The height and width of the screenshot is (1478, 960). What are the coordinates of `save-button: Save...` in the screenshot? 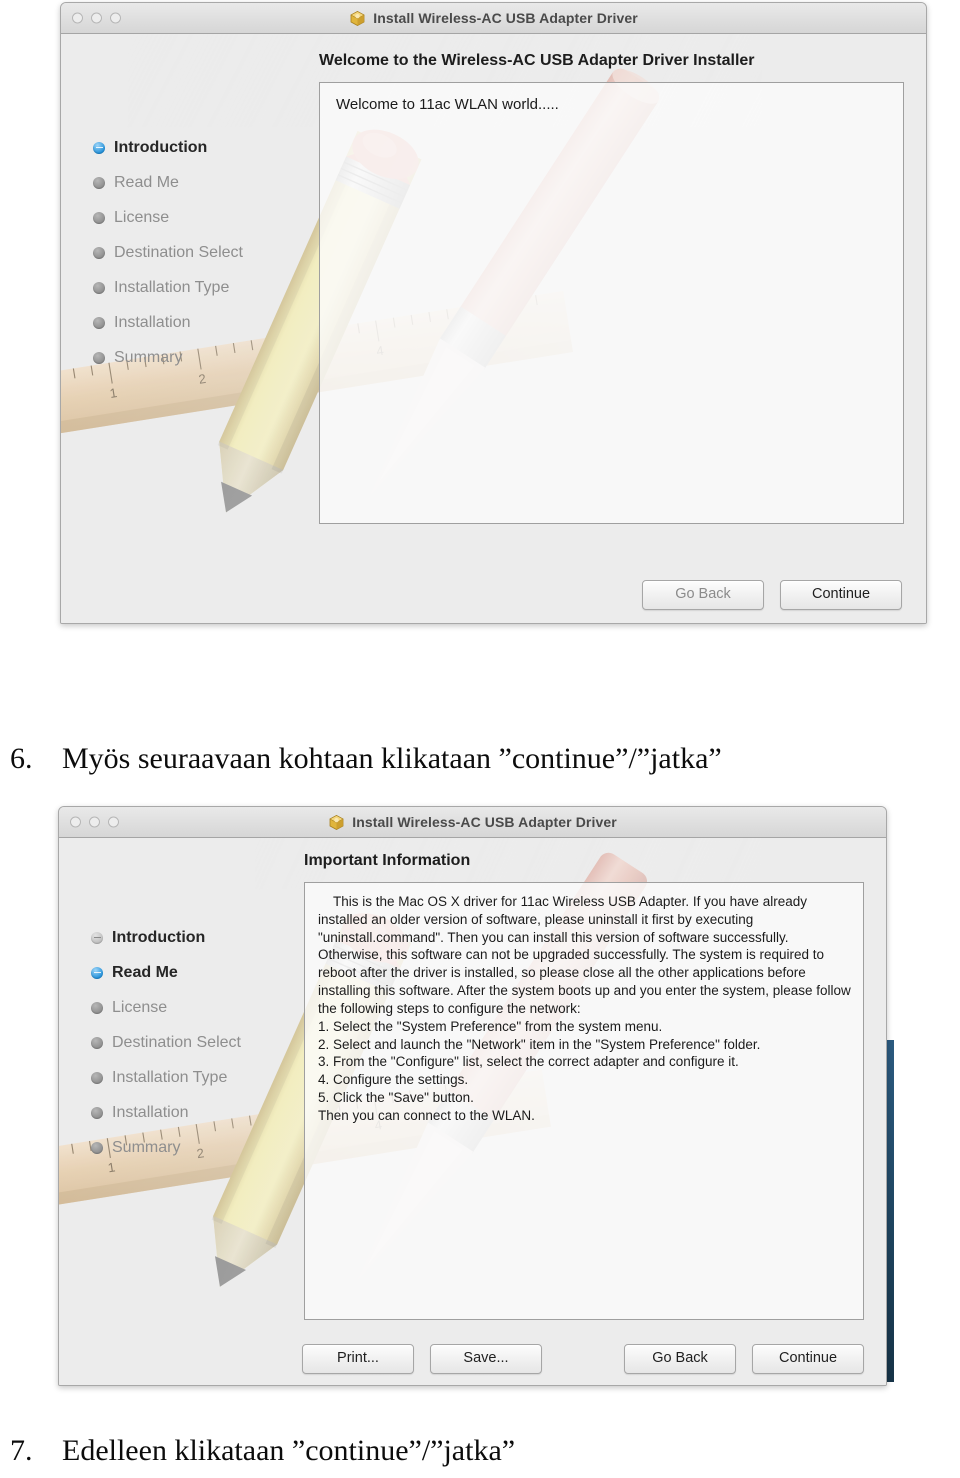 It's located at (486, 1359).